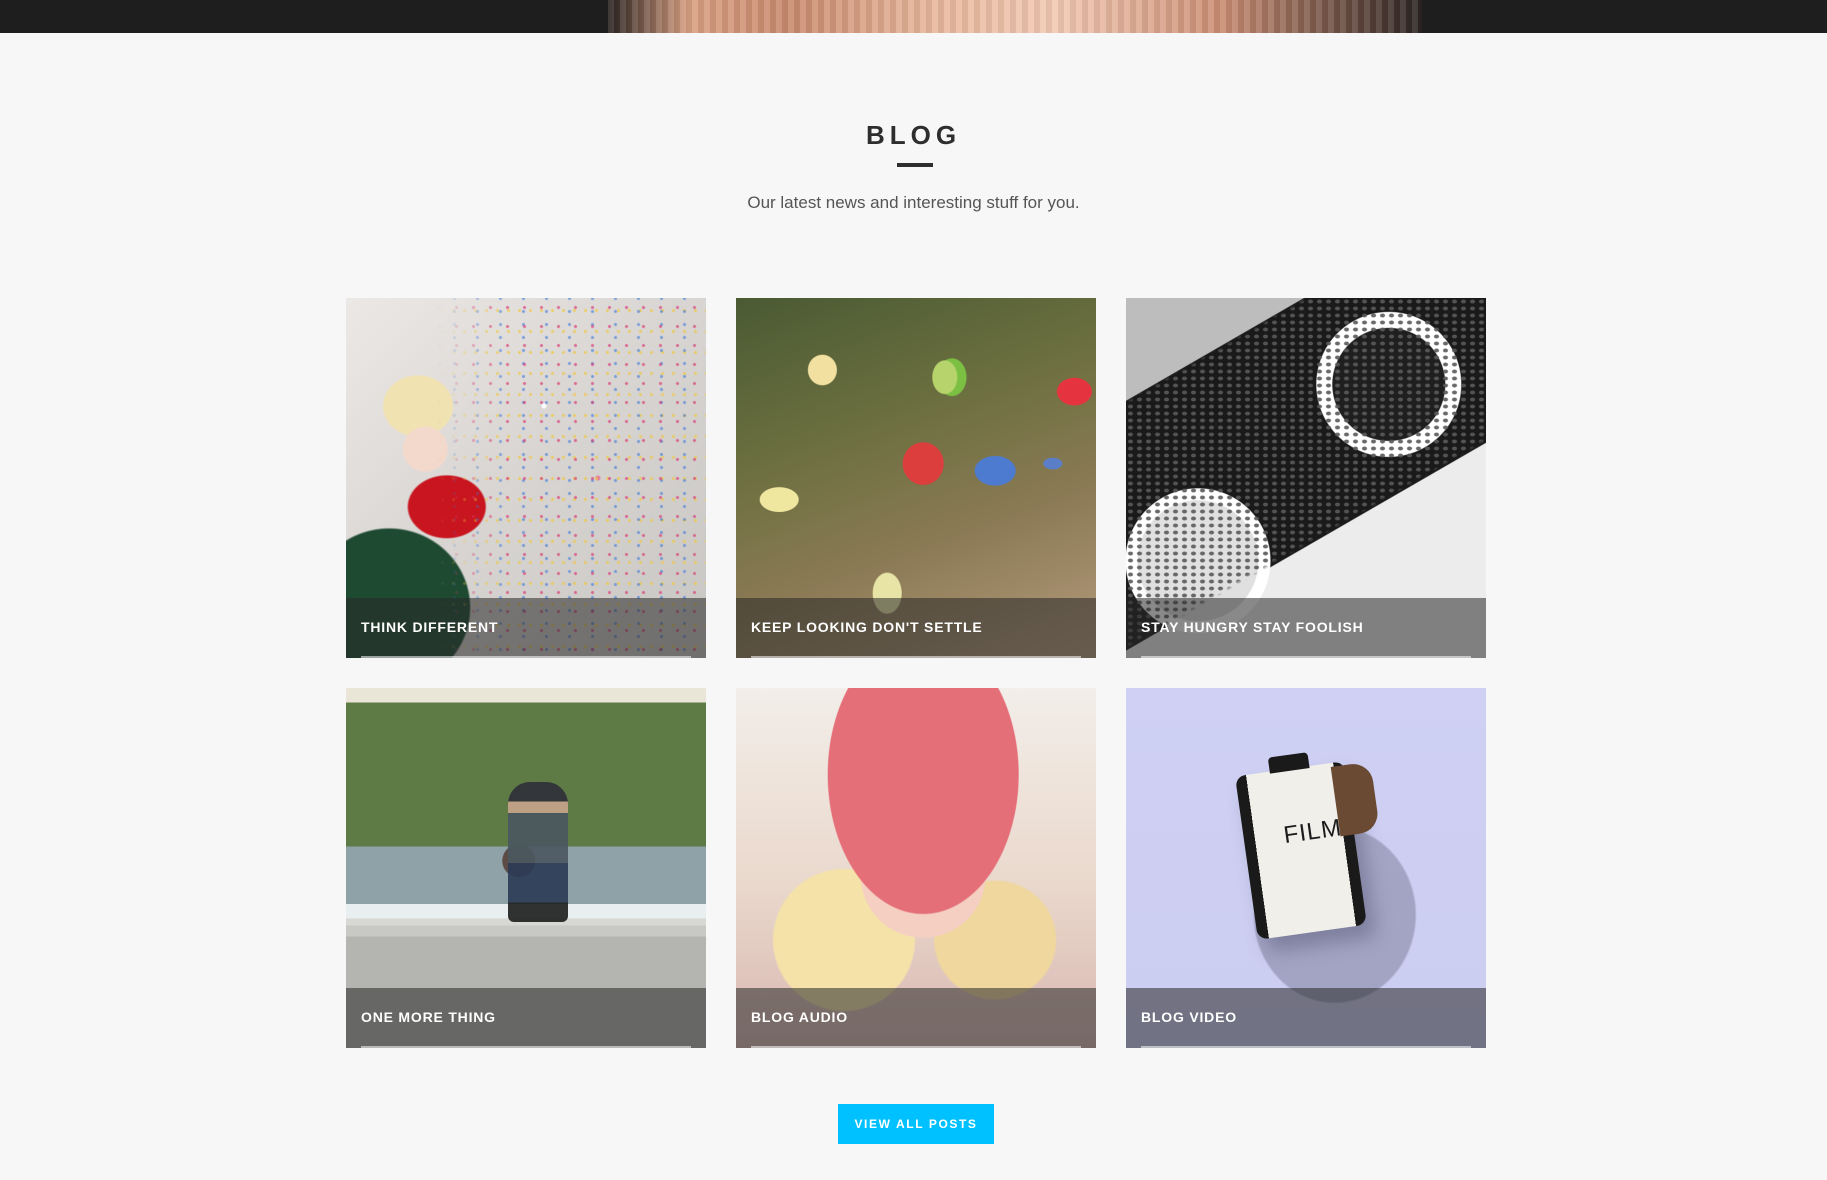 Image resolution: width=1827 pixels, height=1180 pixels. Describe the element at coordinates (916, 1124) in the screenshot. I see `view-all-posts-button: VIEW ALL POSTS` at that location.